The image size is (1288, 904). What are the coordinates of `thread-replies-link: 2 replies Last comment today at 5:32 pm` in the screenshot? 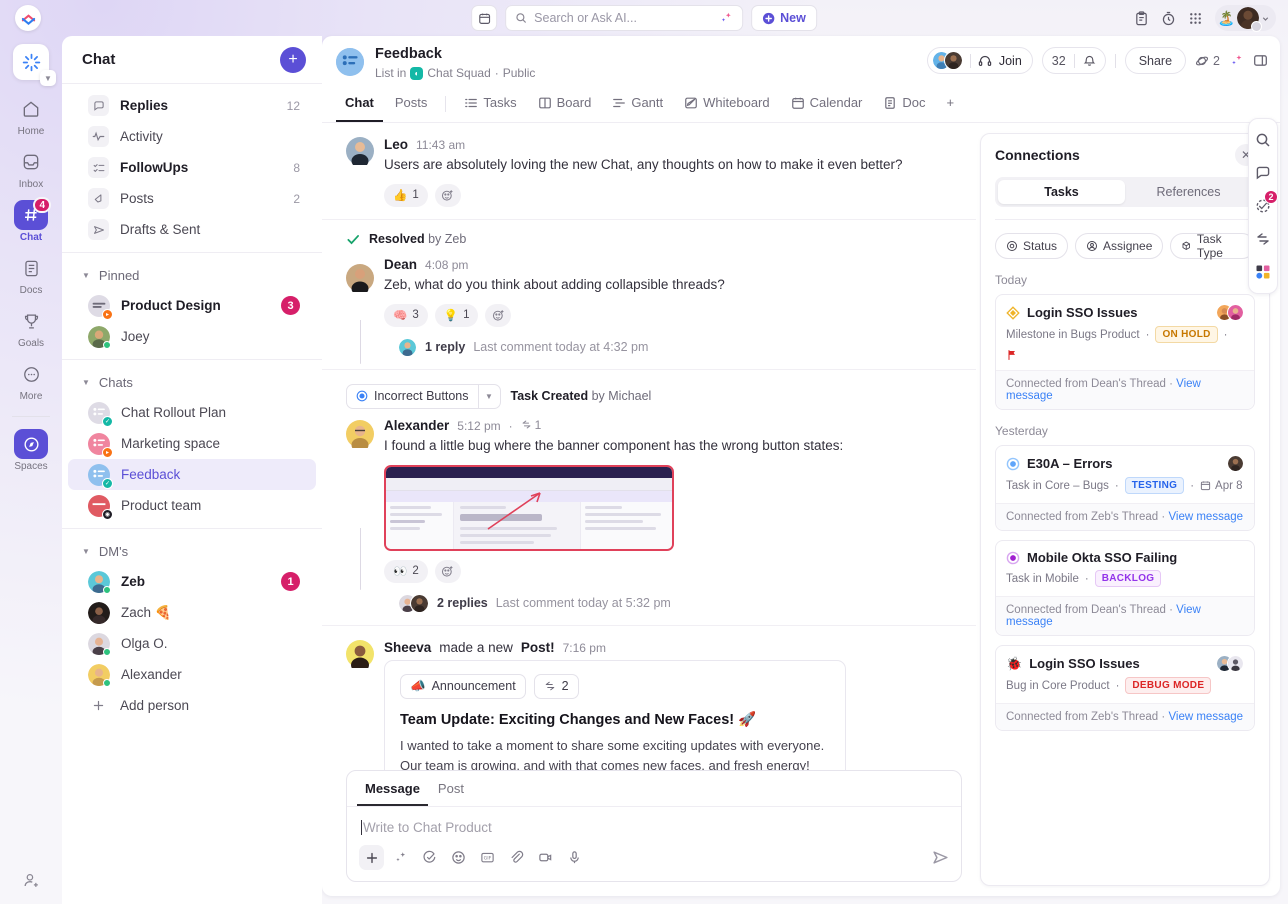 It's located at (680, 603).